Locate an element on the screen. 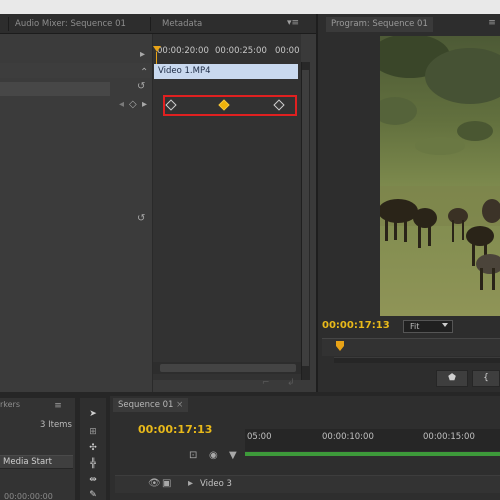 The image size is (500, 500). mark-in-button: { is located at coordinates (486, 378).